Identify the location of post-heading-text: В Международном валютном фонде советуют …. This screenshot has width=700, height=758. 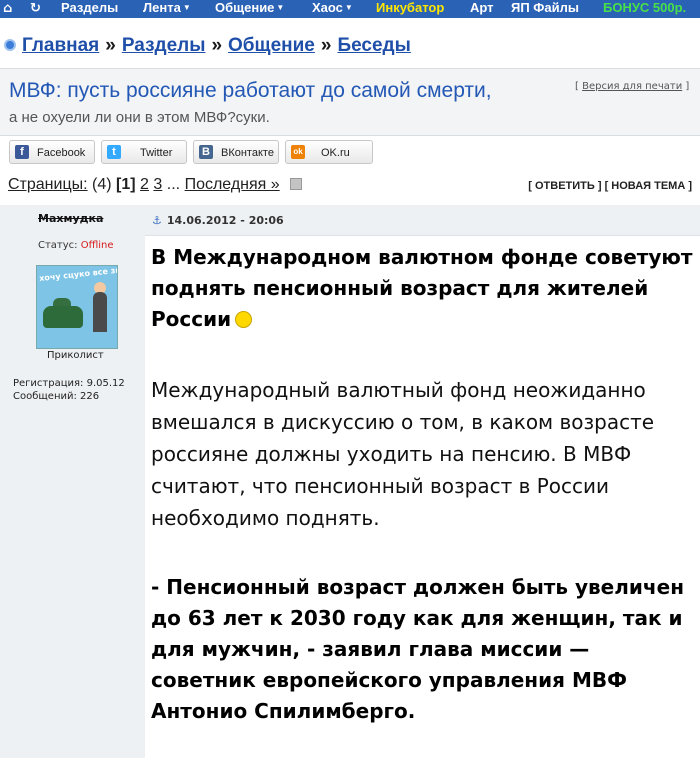
(422, 288).